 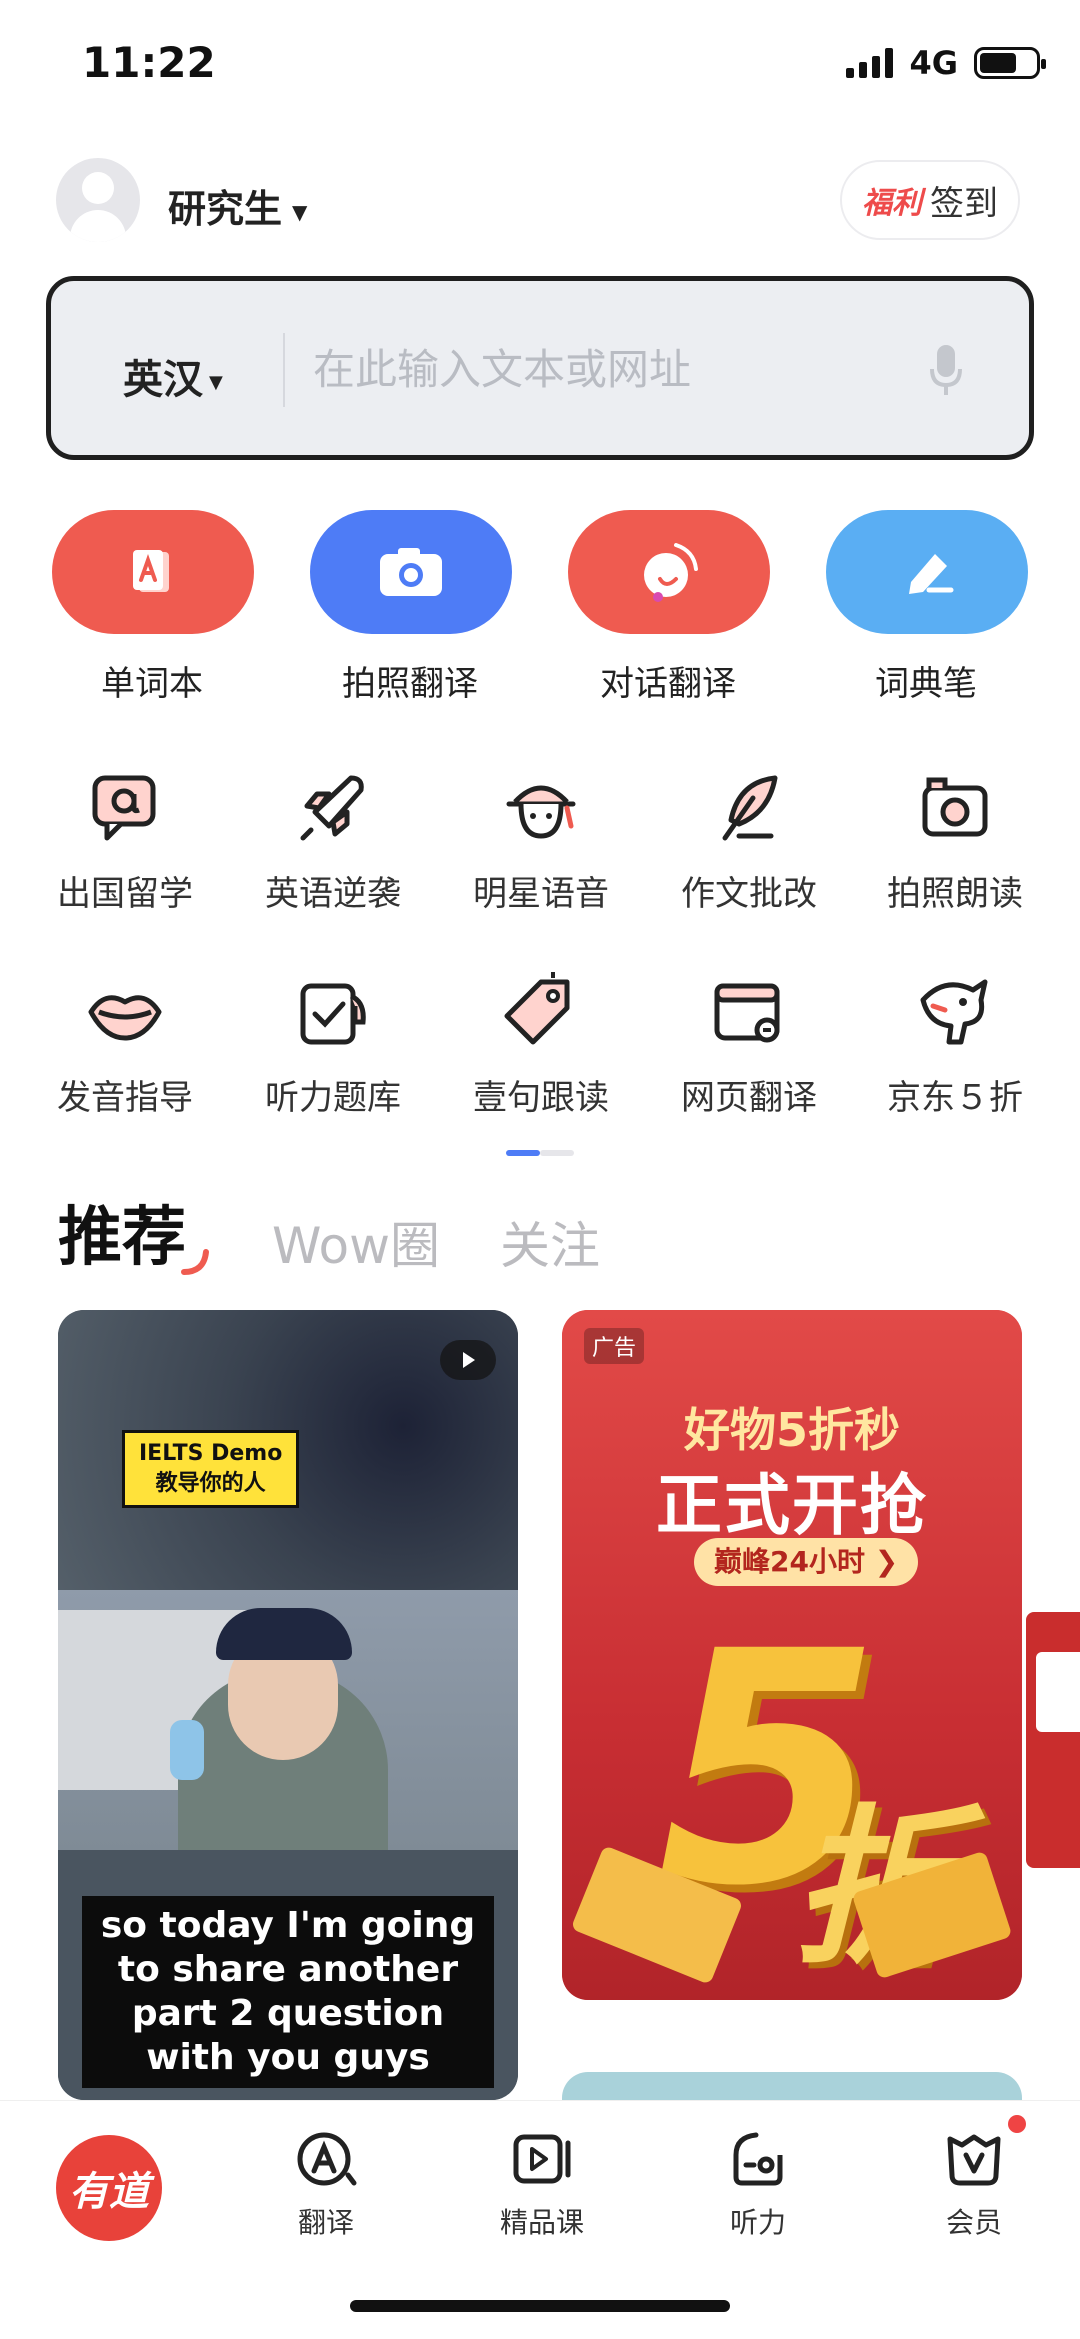 What do you see at coordinates (749, 1045) in the screenshot?
I see `grid-item-web-translate: 网页翻译` at bounding box center [749, 1045].